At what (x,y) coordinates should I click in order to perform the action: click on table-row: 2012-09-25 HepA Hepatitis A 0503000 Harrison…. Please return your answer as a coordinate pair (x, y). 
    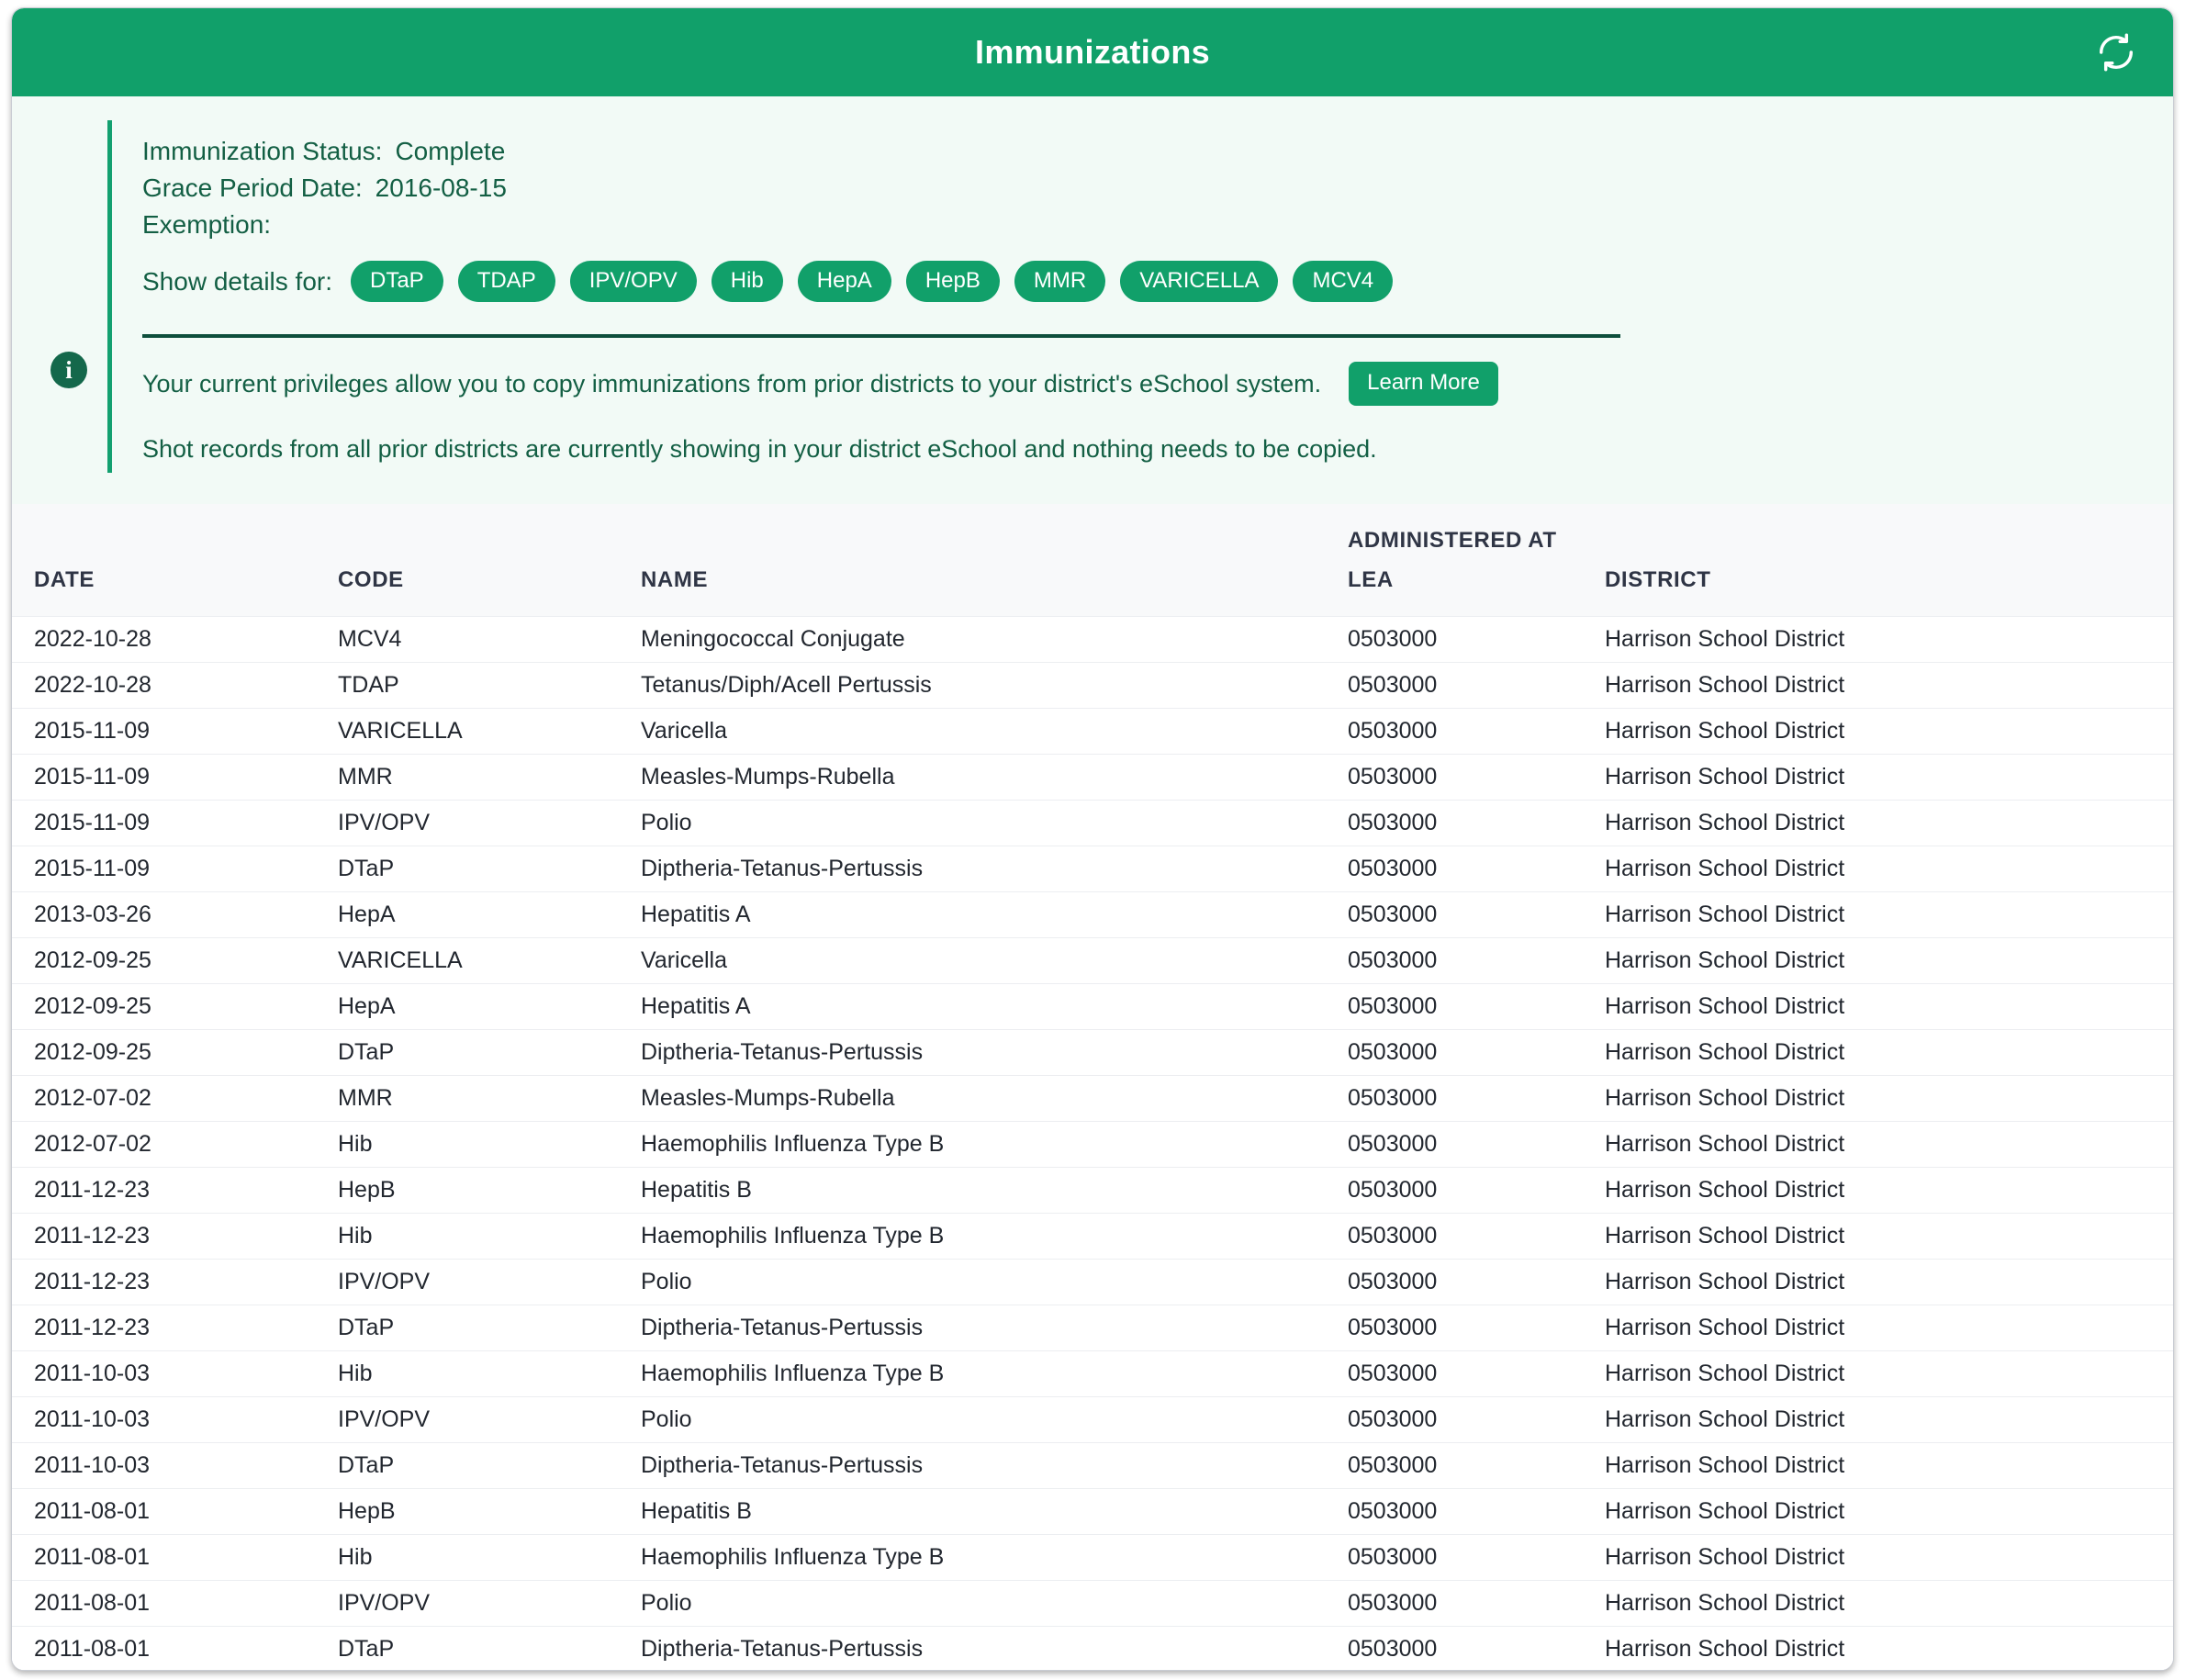
    Looking at the image, I should click on (1092, 1006).